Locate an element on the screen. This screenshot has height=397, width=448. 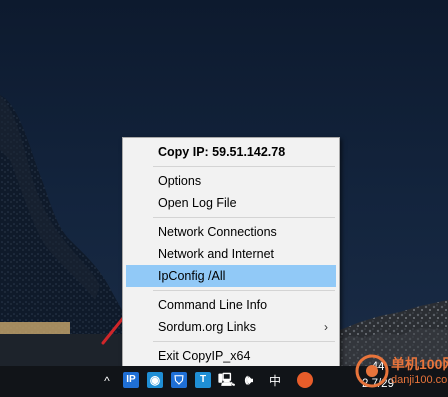
watermark-text: 单机100网 is located at coordinates (419, 364).